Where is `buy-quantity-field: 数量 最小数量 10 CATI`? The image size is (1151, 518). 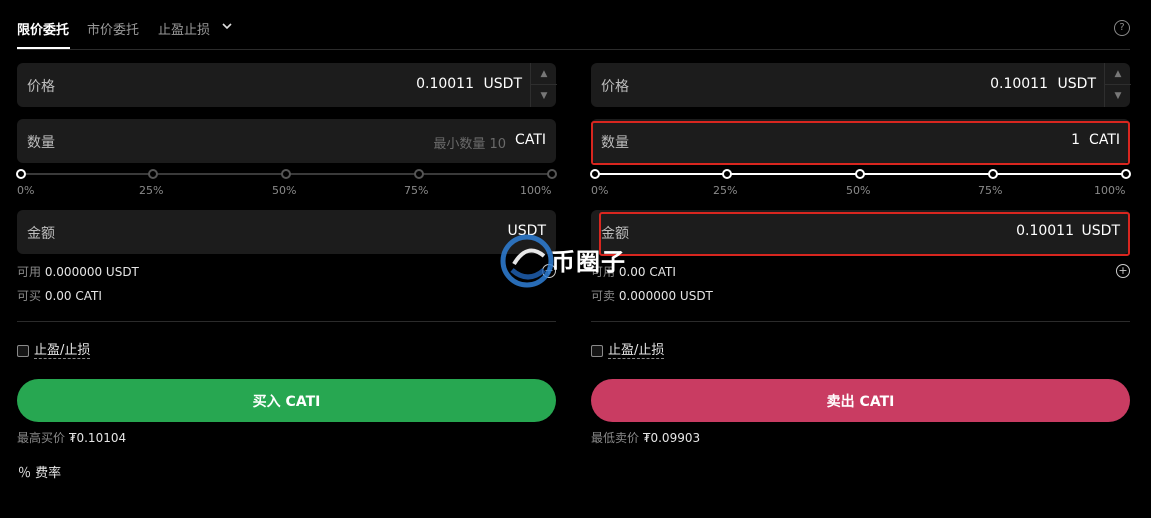
buy-quantity-field: 数量 最小数量 10 CATI is located at coordinates (286, 141).